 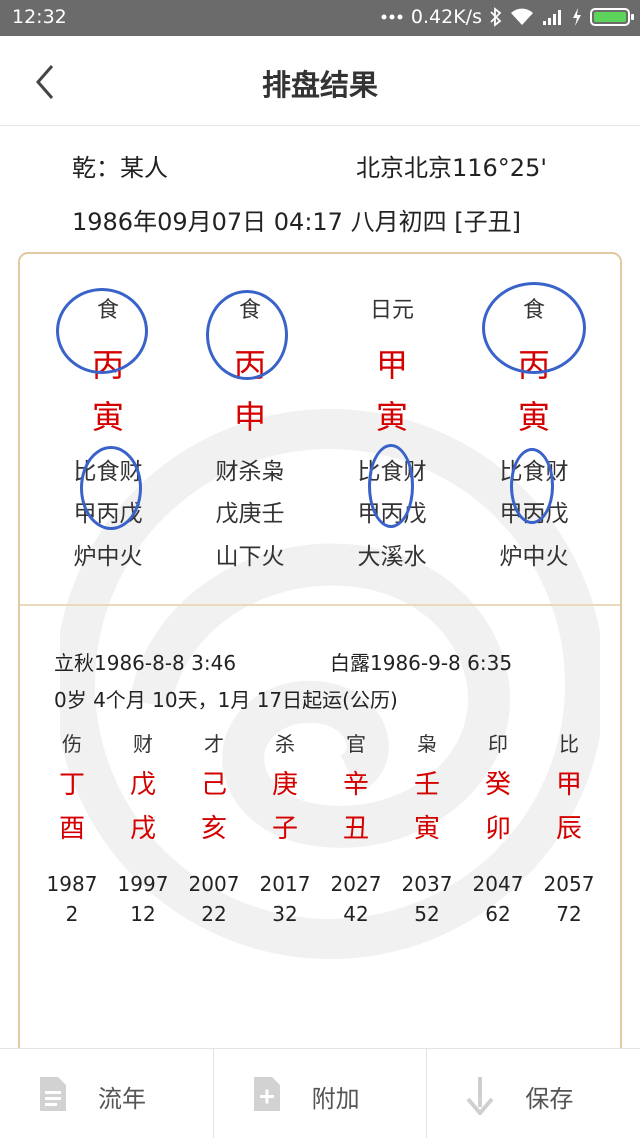 I want to click on dayun-year: 2027, so click(x=356, y=884).